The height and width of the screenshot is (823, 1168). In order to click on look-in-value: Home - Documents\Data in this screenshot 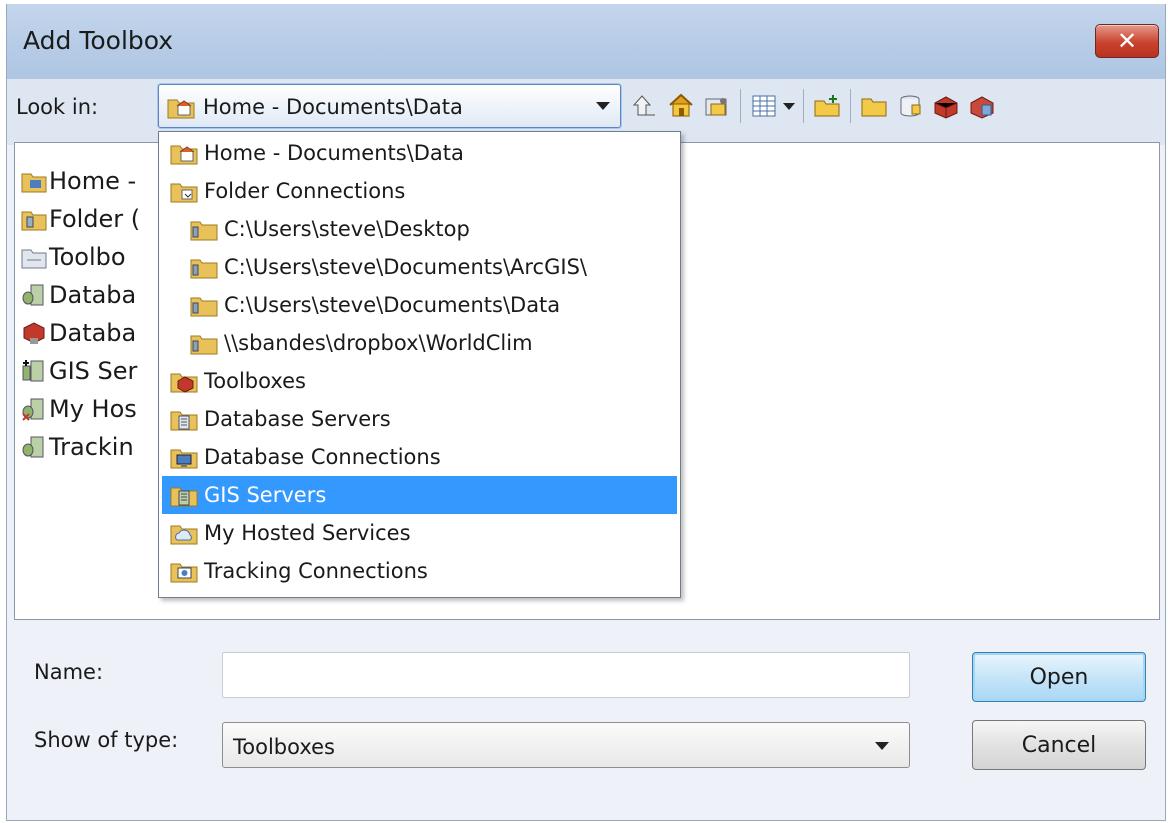, I will do `click(333, 107)`.